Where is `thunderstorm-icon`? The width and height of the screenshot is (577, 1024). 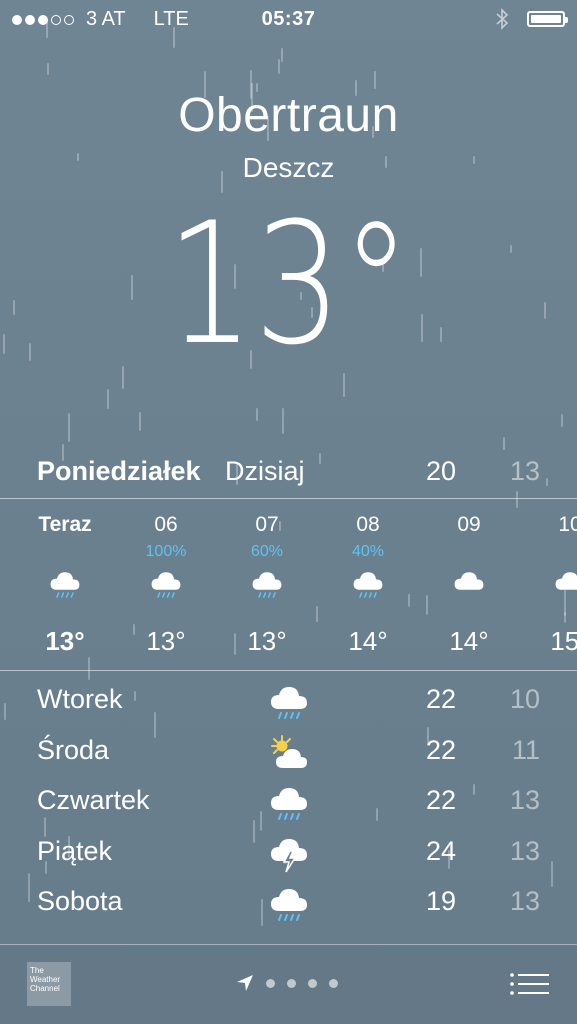 thunderstorm-icon is located at coordinates (289, 855).